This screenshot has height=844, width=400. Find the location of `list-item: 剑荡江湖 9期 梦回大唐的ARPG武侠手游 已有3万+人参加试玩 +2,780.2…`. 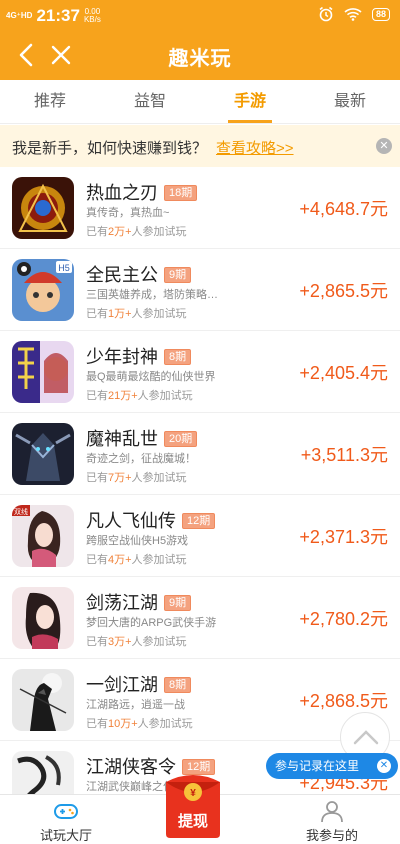

list-item: 剑荡江湖 9期 梦回大唐的ARPG武侠手游 已有3万+人参加试玩 +2,780.2… is located at coordinates (200, 618).